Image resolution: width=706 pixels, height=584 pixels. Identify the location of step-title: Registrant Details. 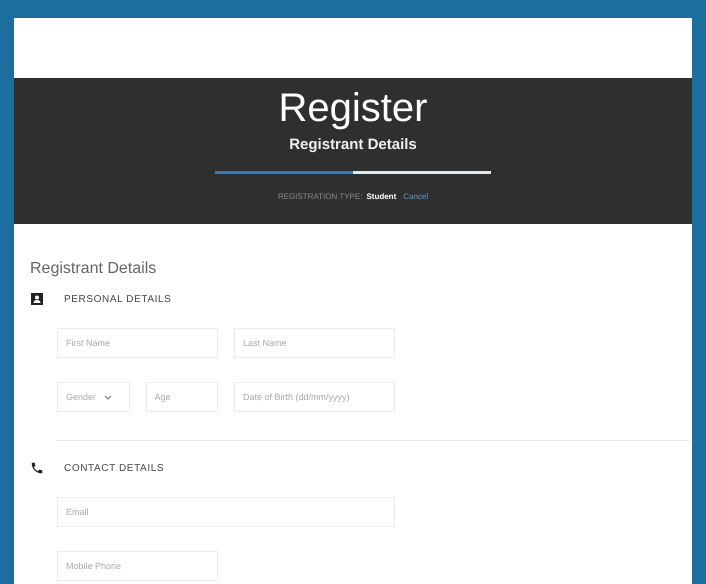
(353, 144).